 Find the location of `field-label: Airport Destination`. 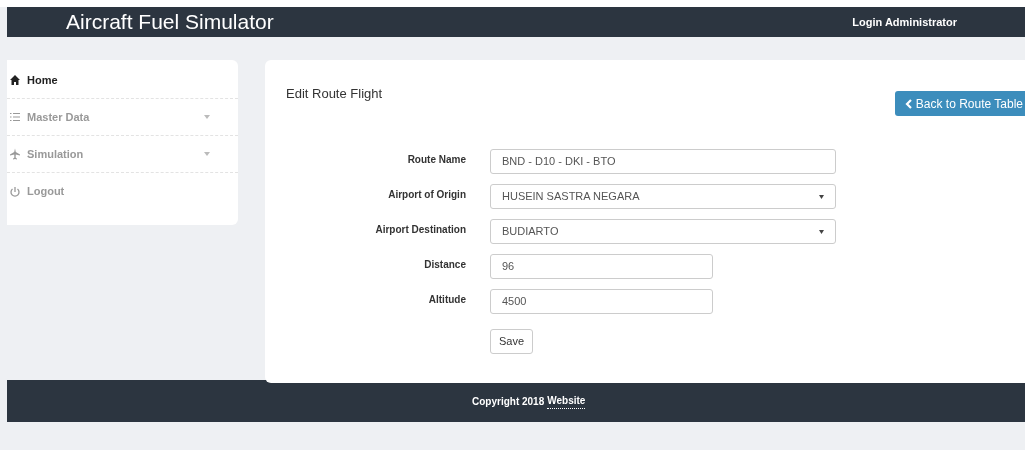

field-label: Airport Destination is located at coordinates (420, 230).